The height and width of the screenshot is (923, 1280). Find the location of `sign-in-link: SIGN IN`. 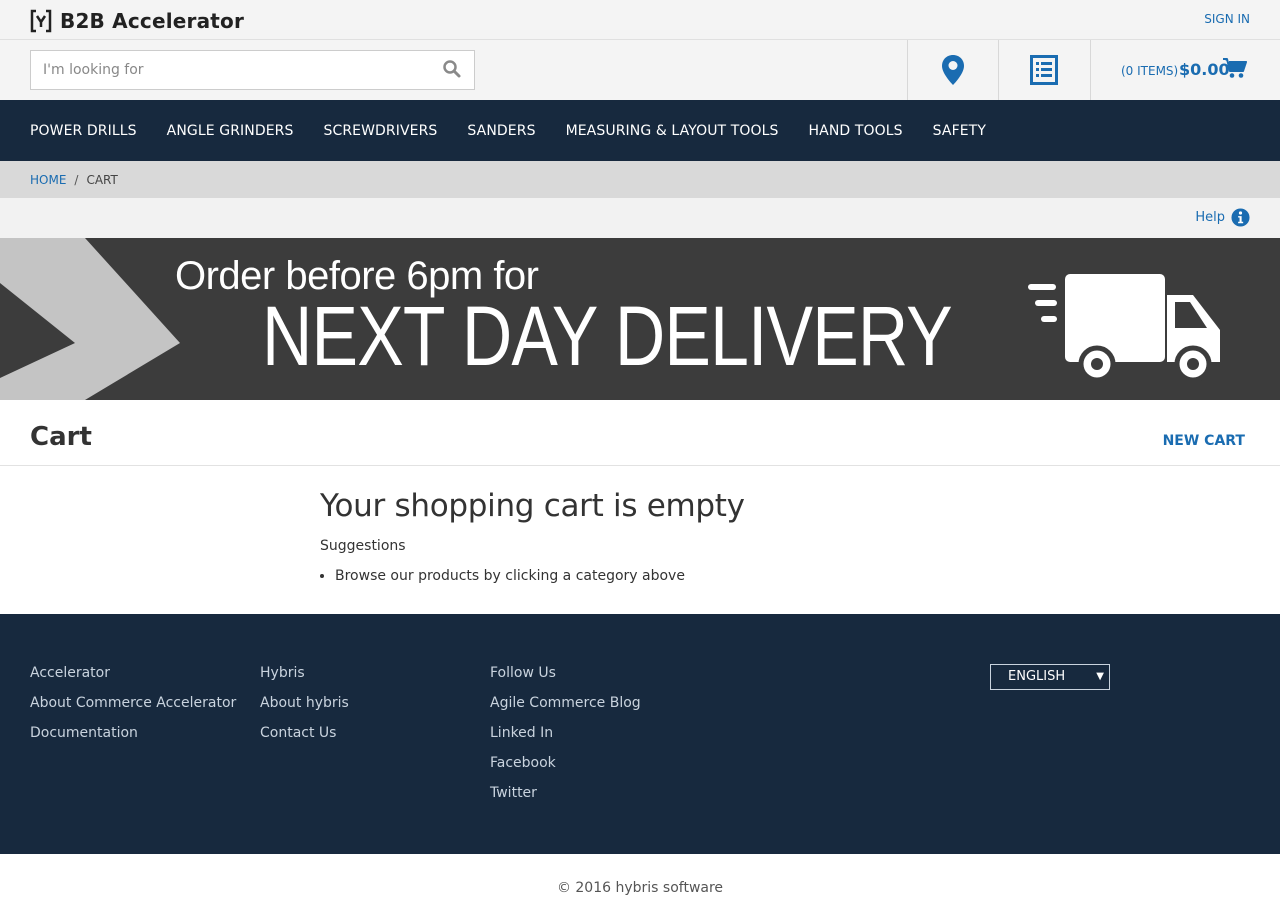

sign-in-link: SIGN IN is located at coordinates (1227, 19).